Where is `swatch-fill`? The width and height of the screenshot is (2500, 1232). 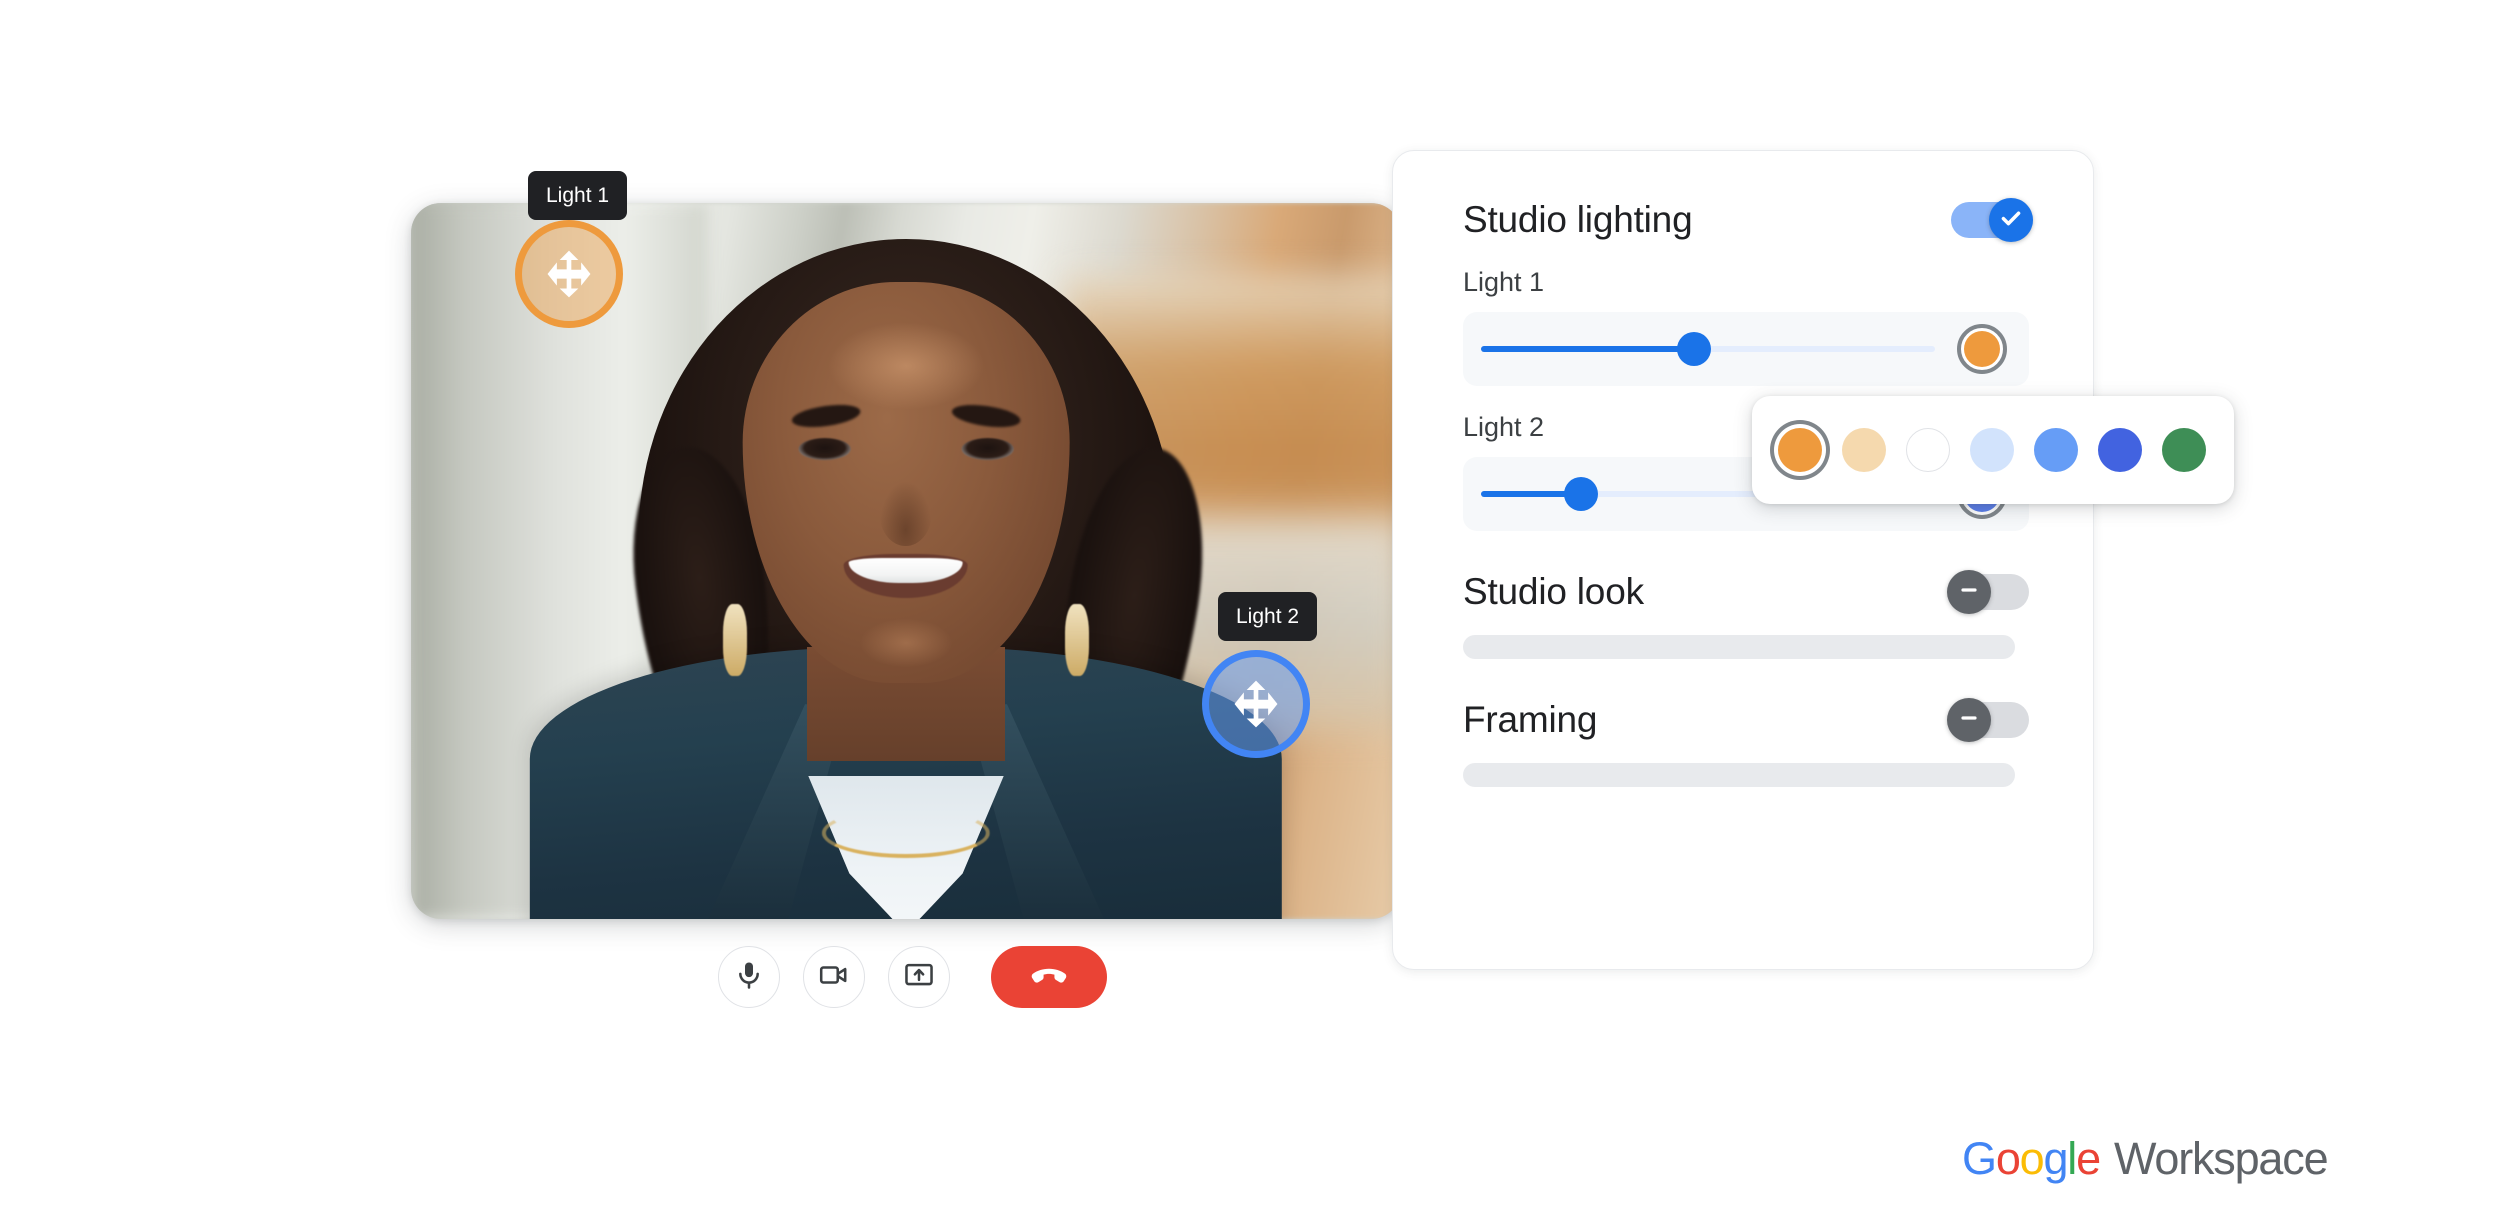 swatch-fill is located at coordinates (1982, 349).